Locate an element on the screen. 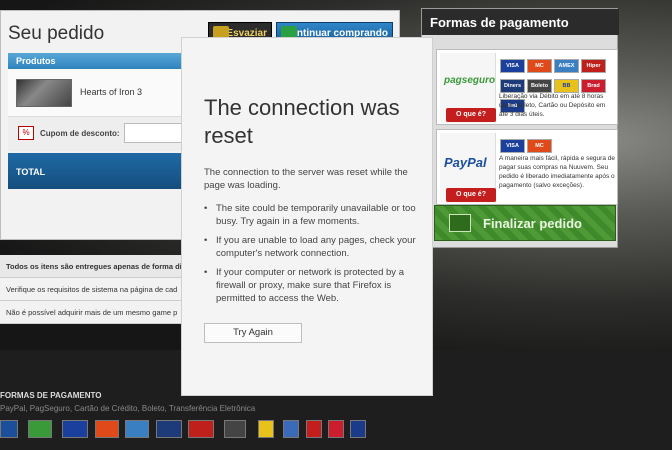  visa-footer-icon is located at coordinates (75, 429).